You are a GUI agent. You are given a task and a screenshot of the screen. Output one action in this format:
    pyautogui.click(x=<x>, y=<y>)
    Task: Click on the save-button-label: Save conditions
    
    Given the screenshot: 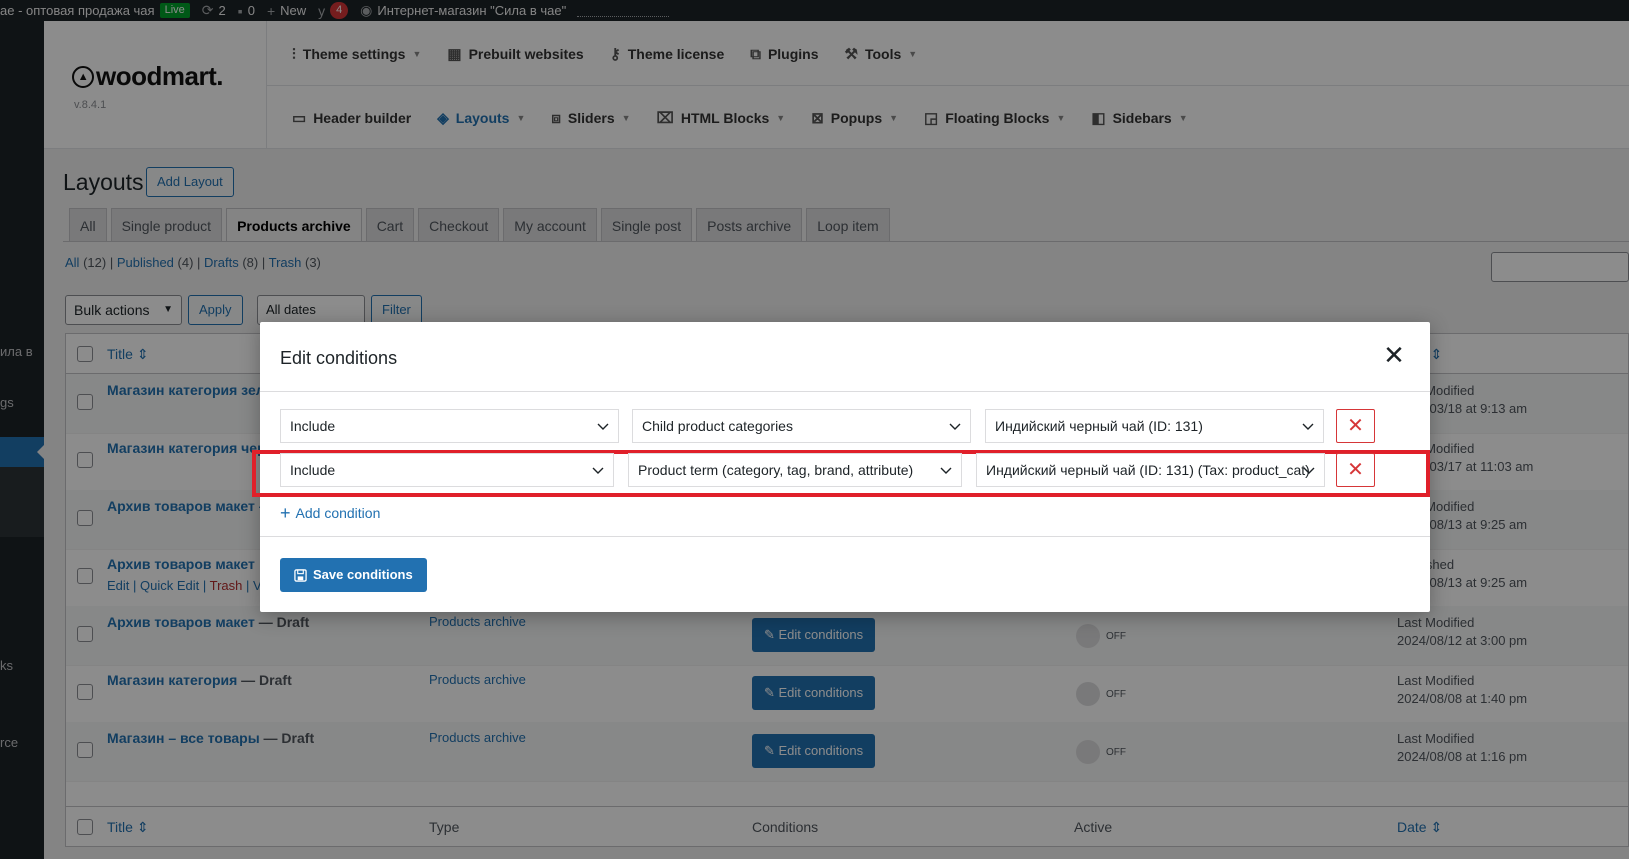 What is the action you would take?
    pyautogui.click(x=363, y=574)
    